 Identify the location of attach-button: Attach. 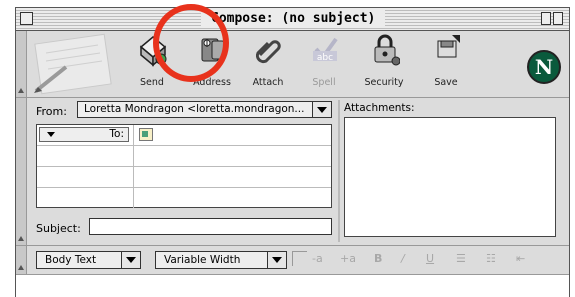
(268, 64).